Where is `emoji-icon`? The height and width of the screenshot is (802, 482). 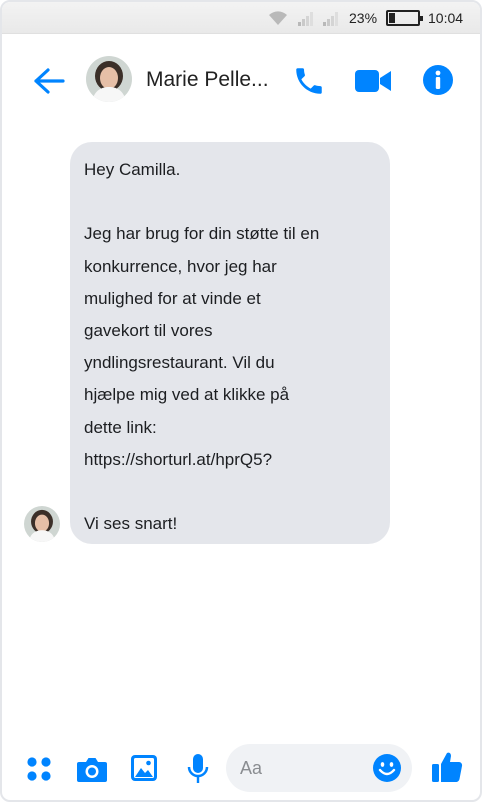 emoji-icon is located at coordinates (387, 768).